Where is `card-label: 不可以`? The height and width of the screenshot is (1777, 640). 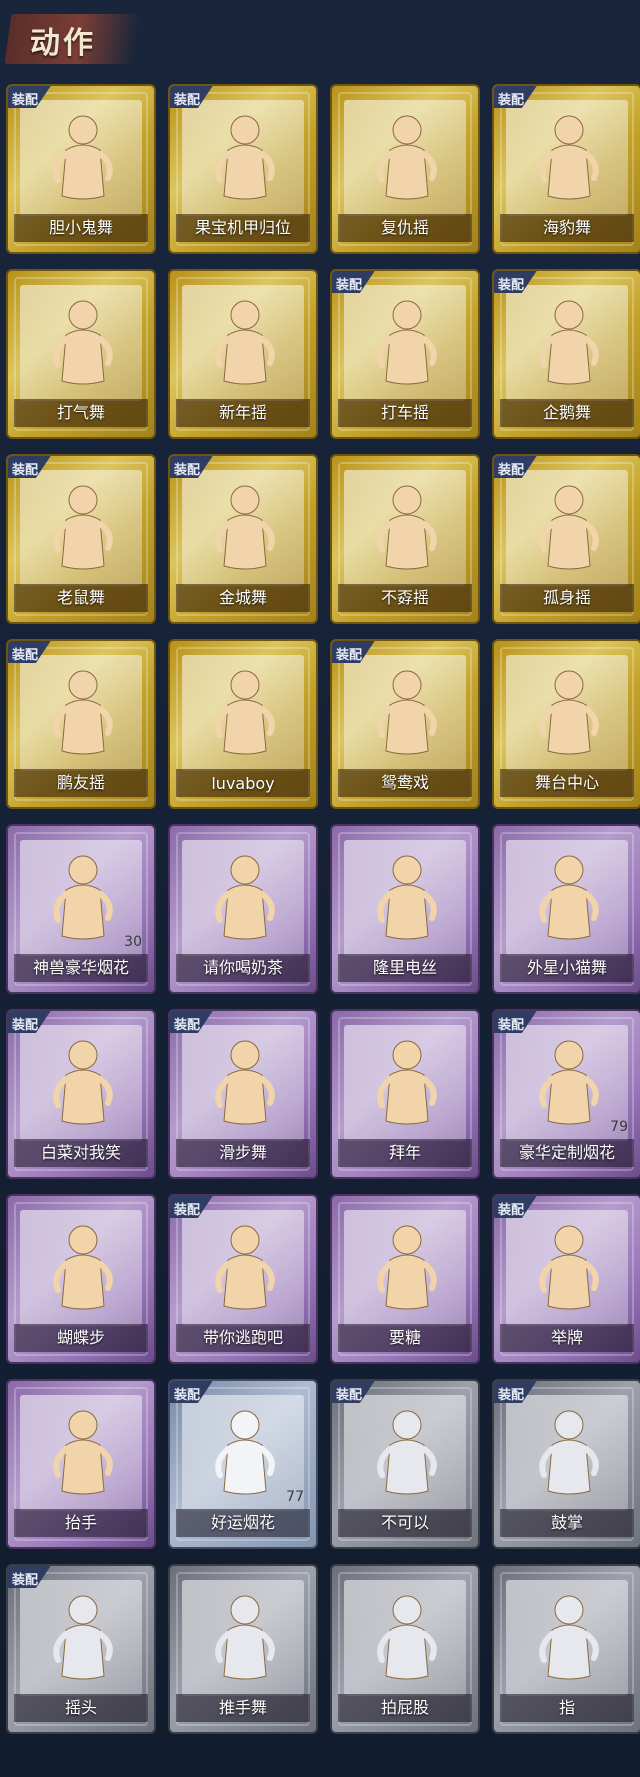
card-label: 不可以 is located at coordinates (404, 1522).